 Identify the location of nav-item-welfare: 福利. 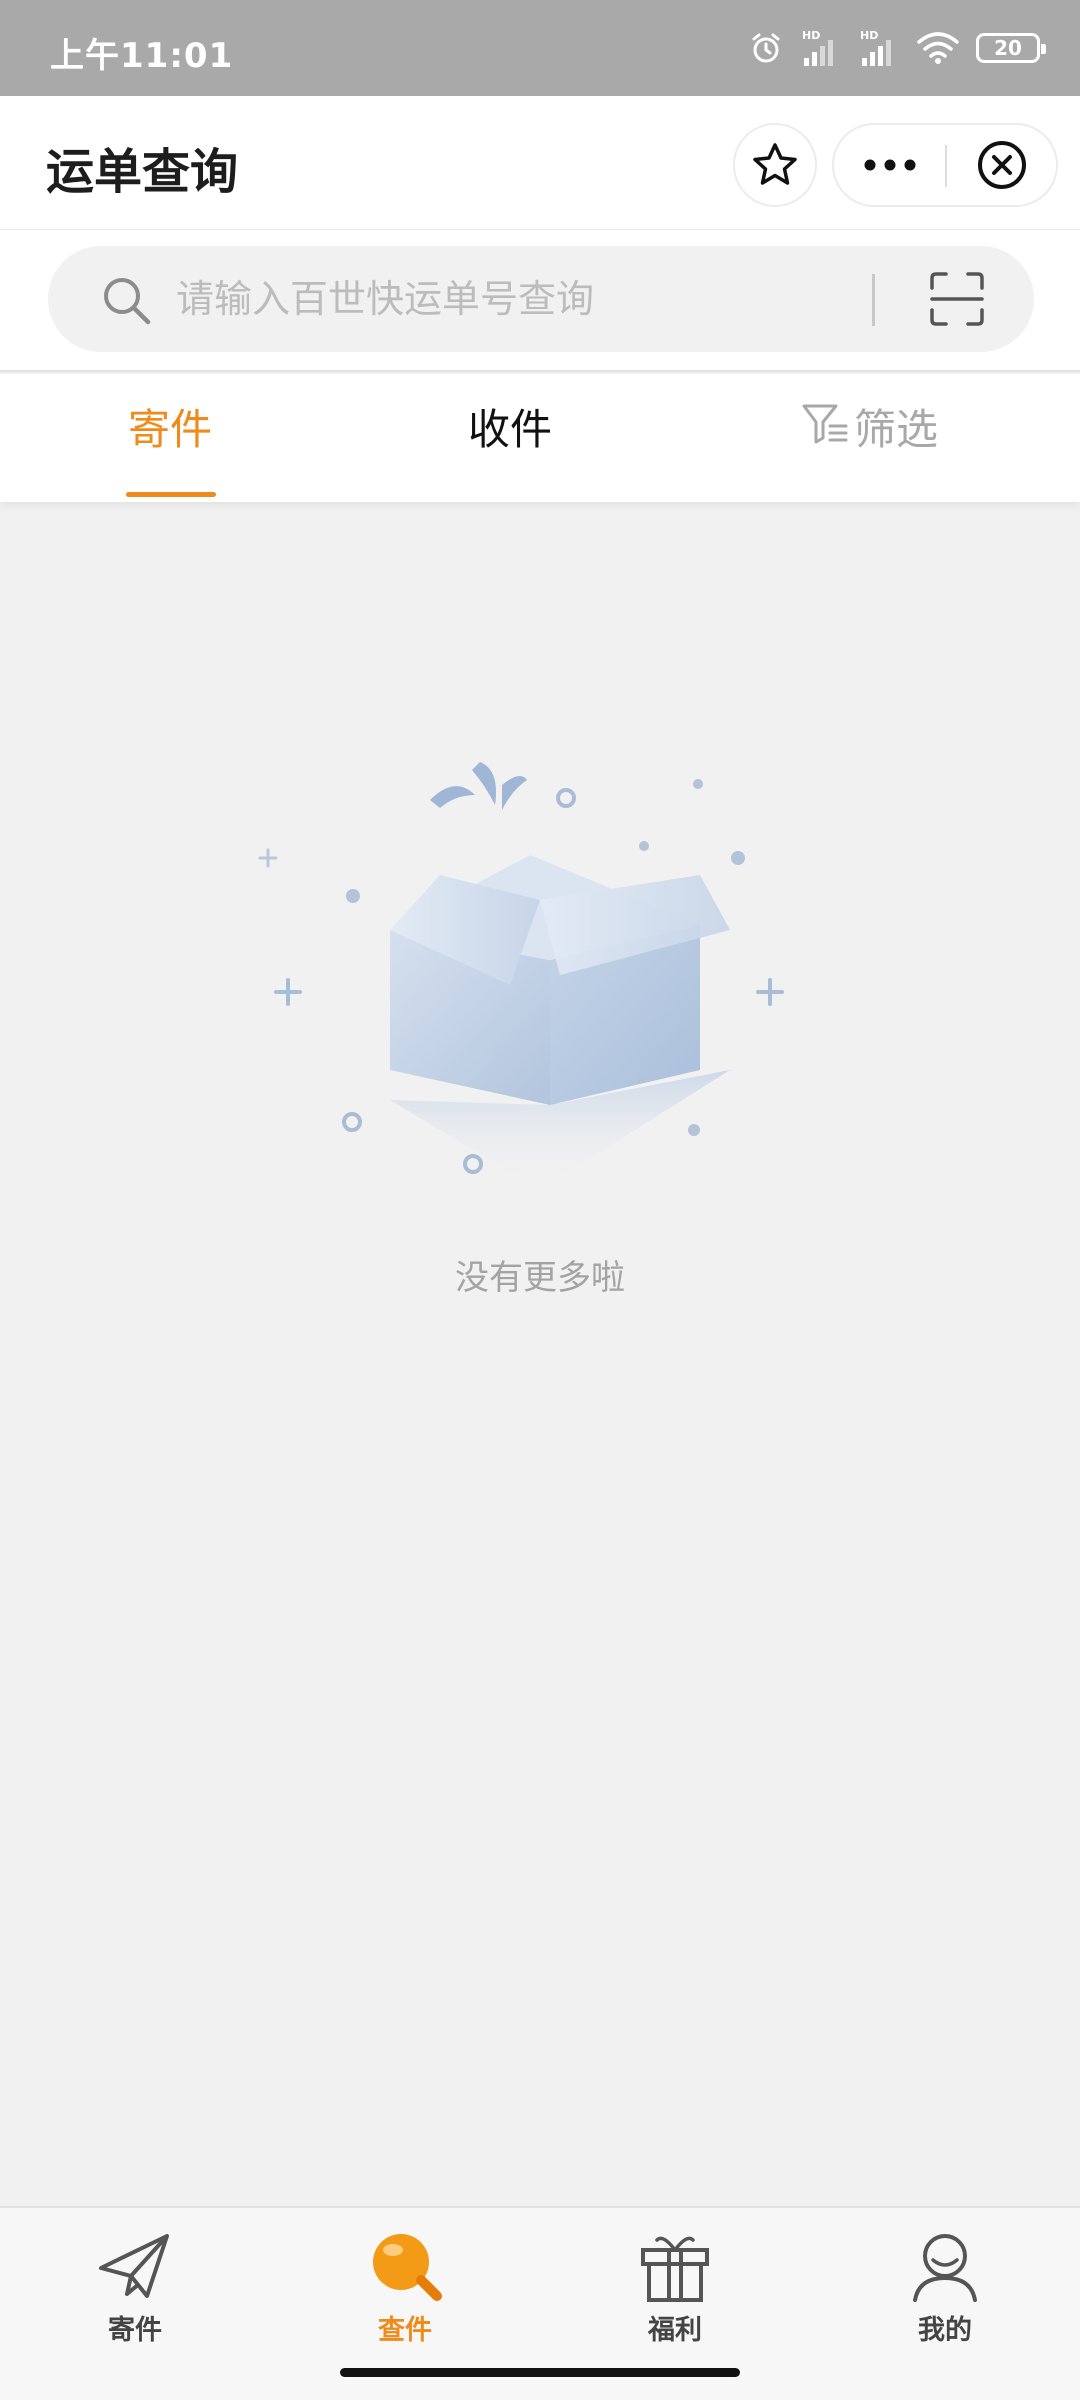
(675, 2293).